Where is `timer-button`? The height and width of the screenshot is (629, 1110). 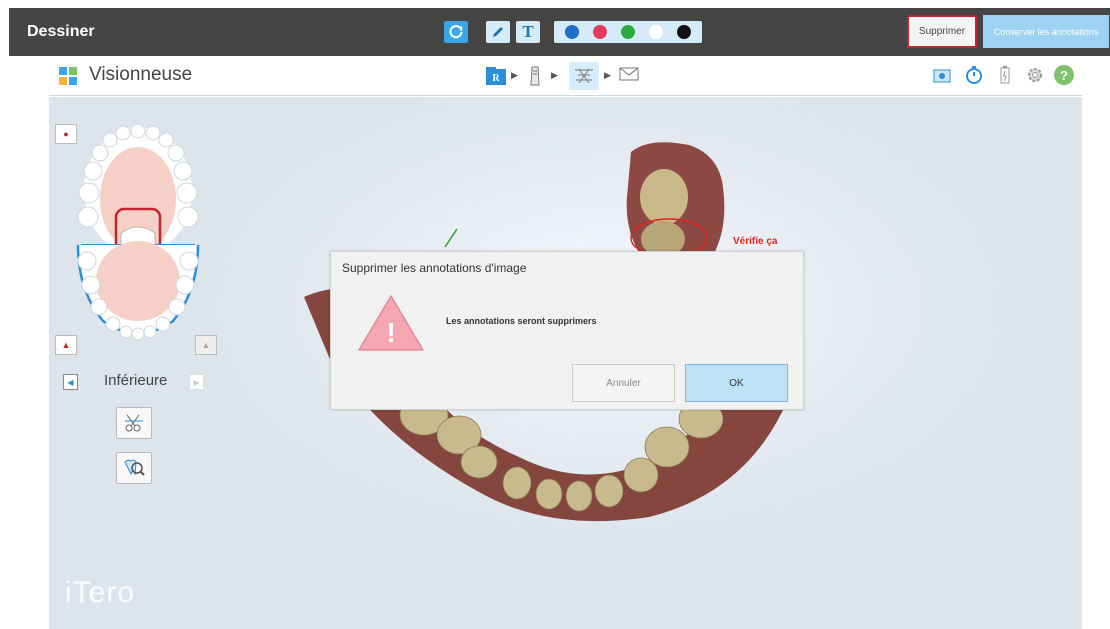 timer-button is located at coordinates (974, 75).